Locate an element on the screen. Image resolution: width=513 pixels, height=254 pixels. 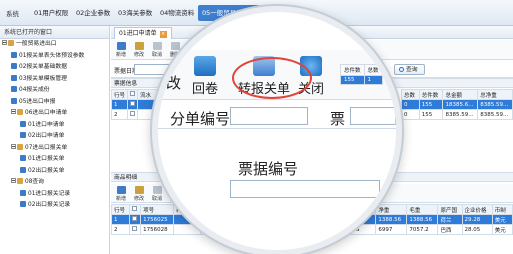
tree-item: 02报关单基础数据 is located at coordinates (55, 68).